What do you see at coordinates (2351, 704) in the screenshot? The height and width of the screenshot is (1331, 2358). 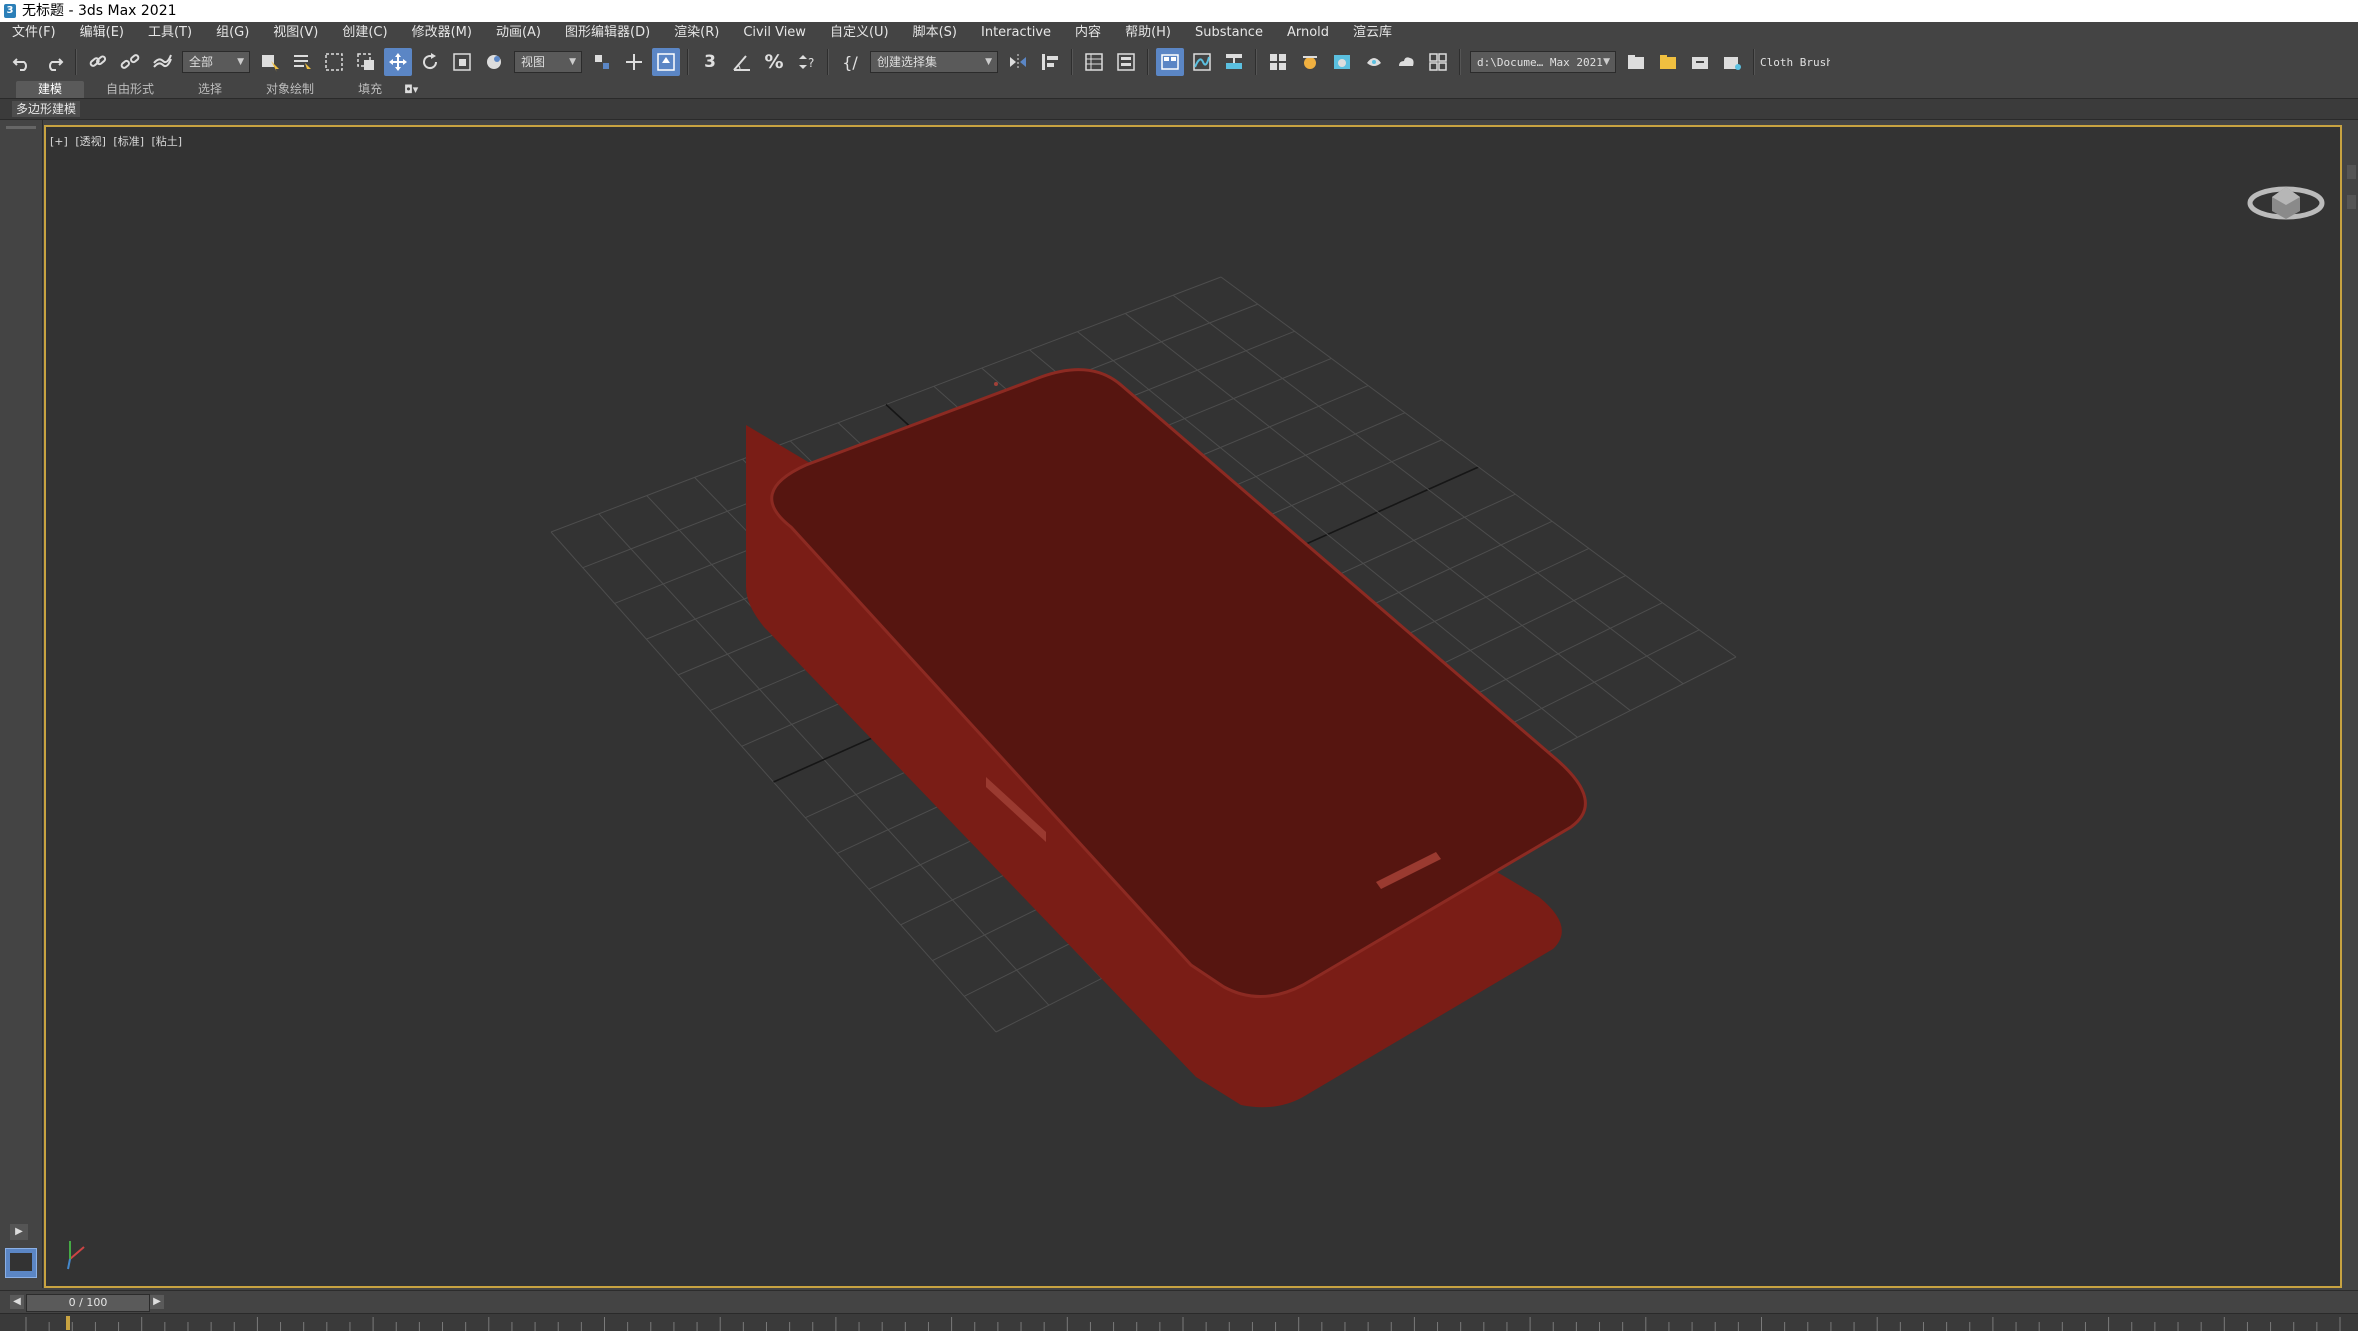 I see `command-panel-collapsed` at bounding box center [2351, 704].